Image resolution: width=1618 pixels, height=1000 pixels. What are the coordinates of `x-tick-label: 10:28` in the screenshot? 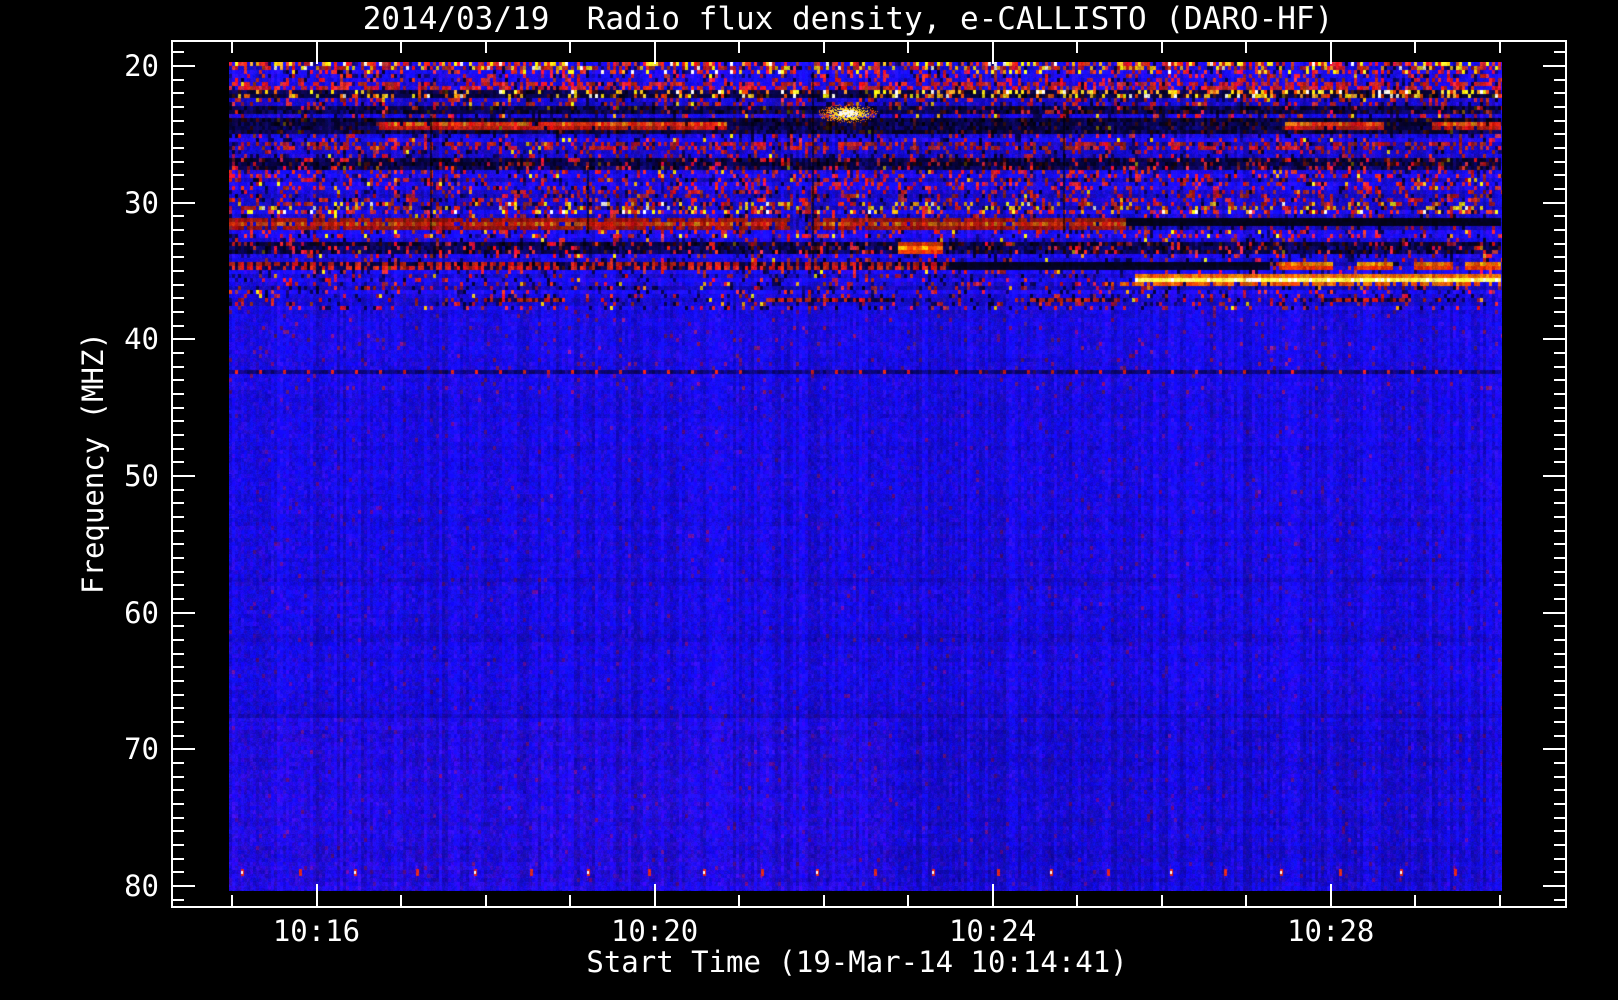 It's located at (1331, 931).